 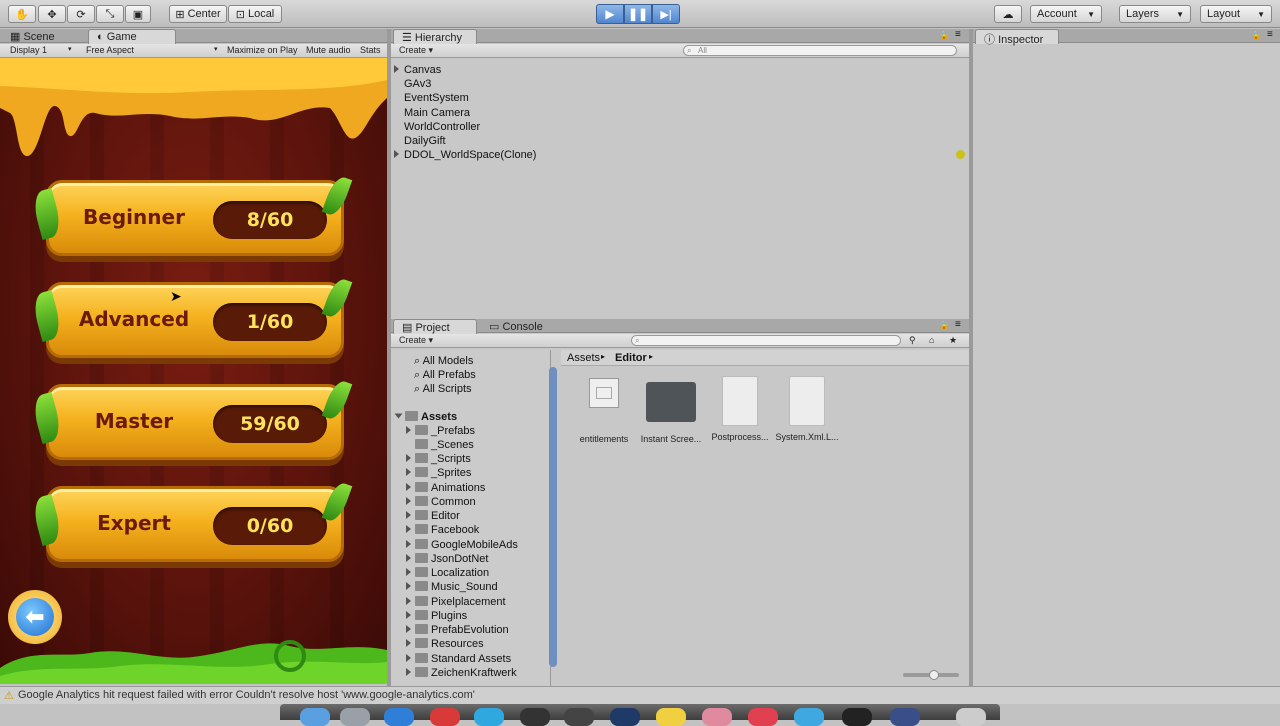 What do you see at coordinates (440, 431) in the screenshot?
I see `tree-folder: _Prefabs` at bounding box center [440, 431].